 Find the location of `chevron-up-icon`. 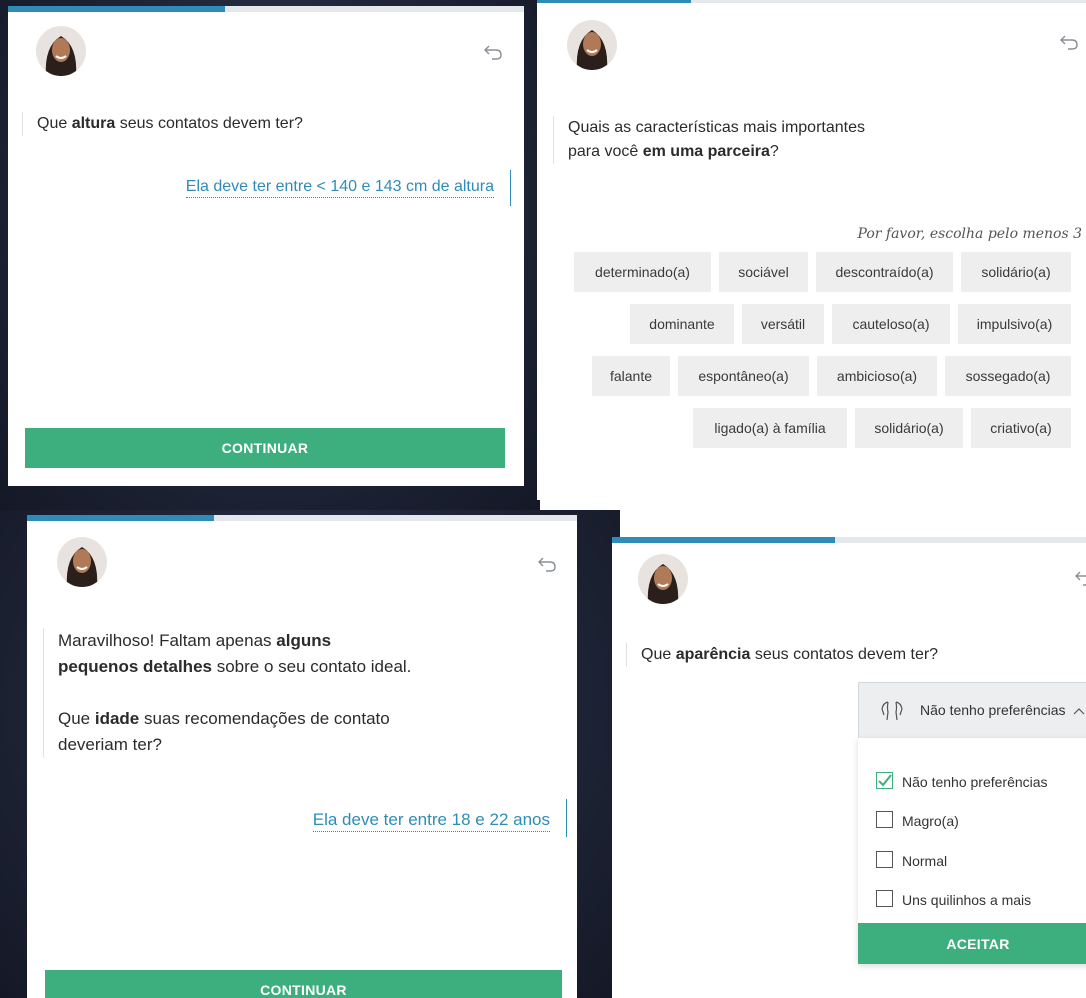

chevron-up-icon is located at coordinates (1079, 711).